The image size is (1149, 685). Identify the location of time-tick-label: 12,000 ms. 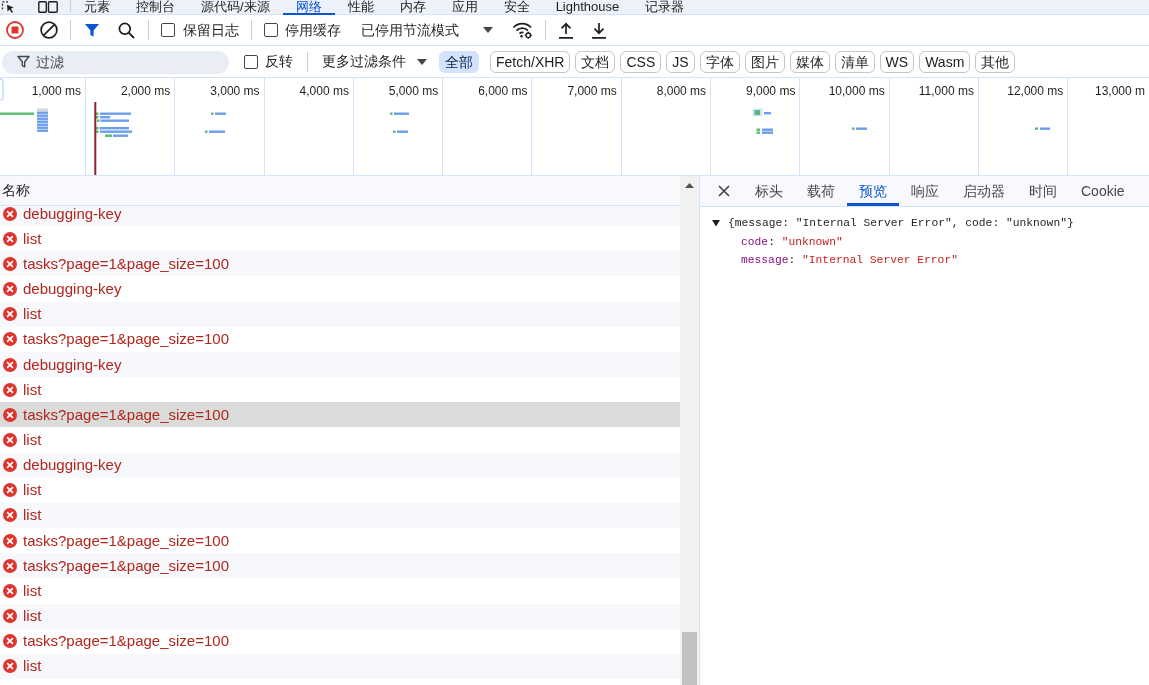
(1035, 91).